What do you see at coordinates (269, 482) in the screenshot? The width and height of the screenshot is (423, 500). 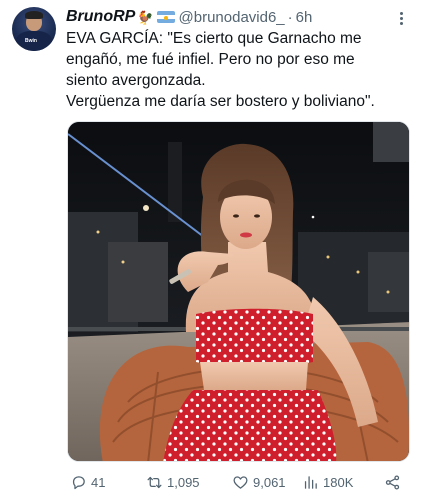 I see `like-count: 9,061` at bounding box center [269, 482].